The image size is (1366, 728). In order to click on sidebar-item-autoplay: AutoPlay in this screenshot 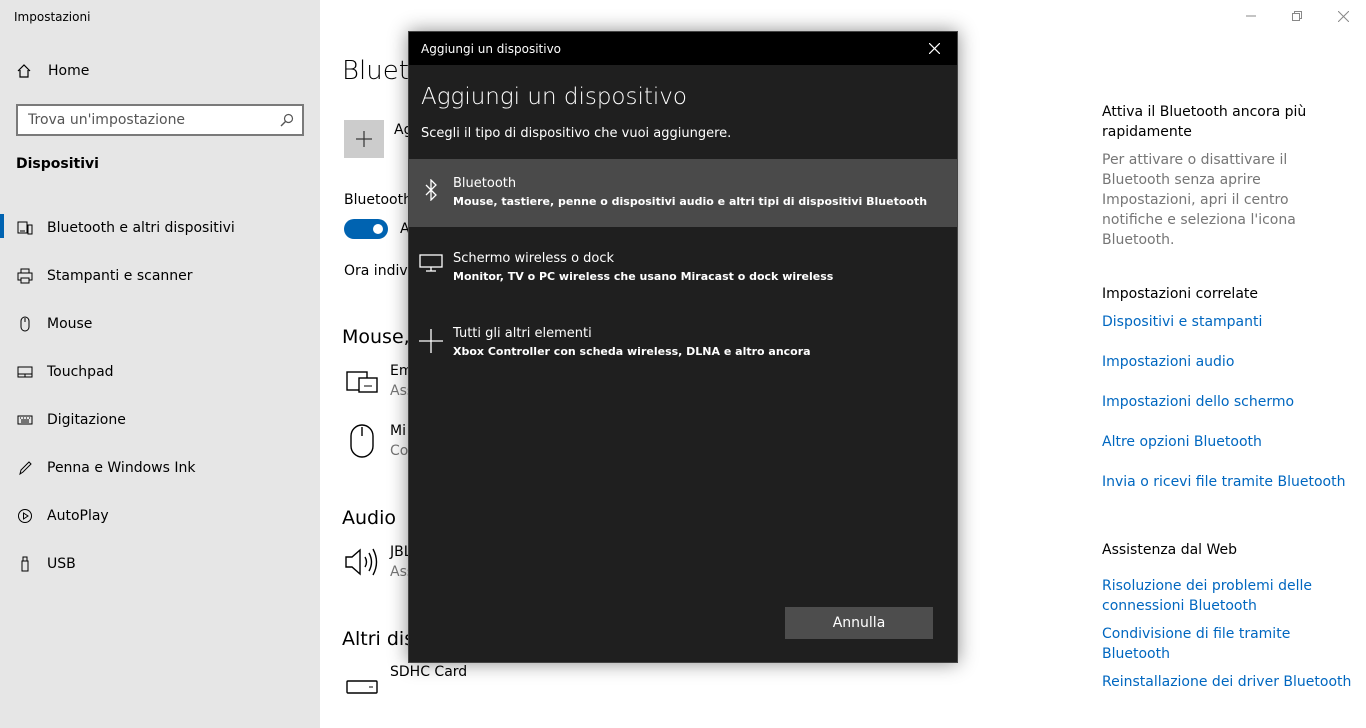, I will do `click(160, 516)`.